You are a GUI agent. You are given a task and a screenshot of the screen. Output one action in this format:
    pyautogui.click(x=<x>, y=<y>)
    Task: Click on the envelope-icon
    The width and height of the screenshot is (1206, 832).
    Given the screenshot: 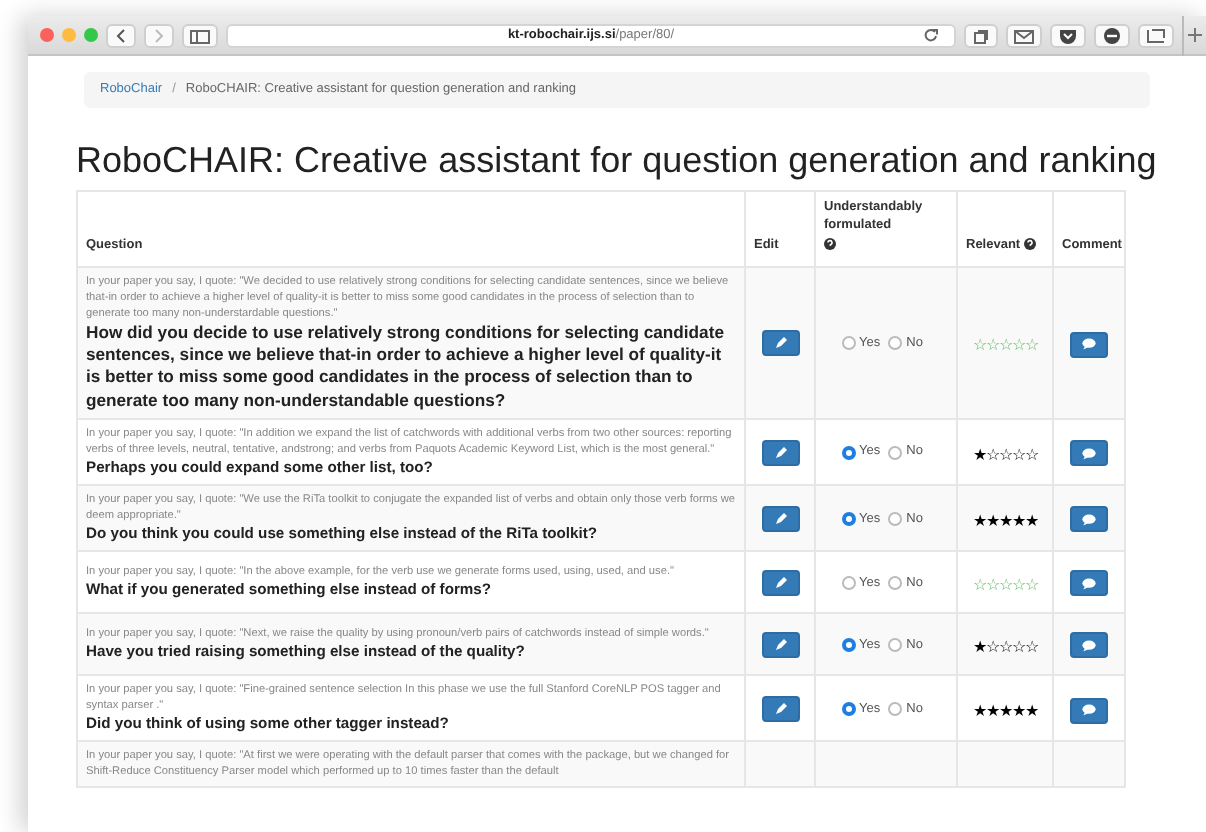 What is the action you would take?
    pyautogui.click(x=1024, y=35)
    